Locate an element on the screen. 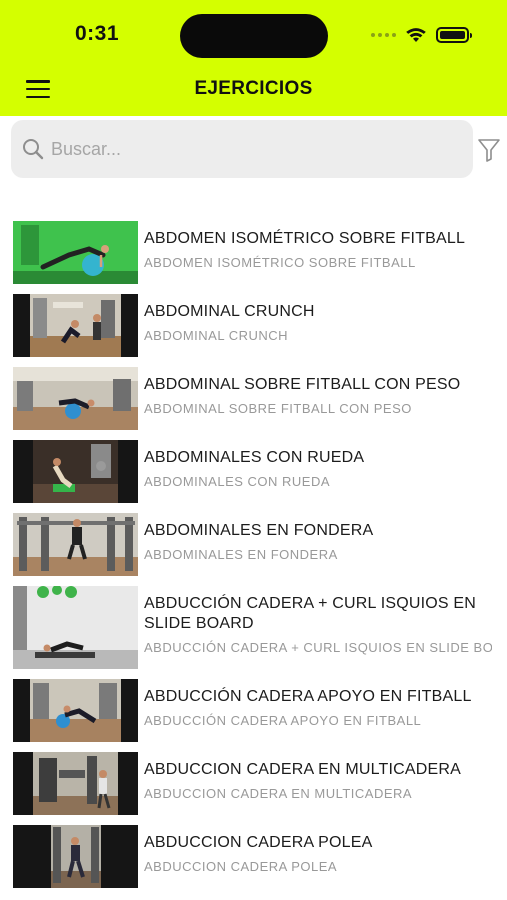  exercise-title: ABDOMEN ISOMÉTRICO SOBRE FITBALL is located at coordinates (305, 238).